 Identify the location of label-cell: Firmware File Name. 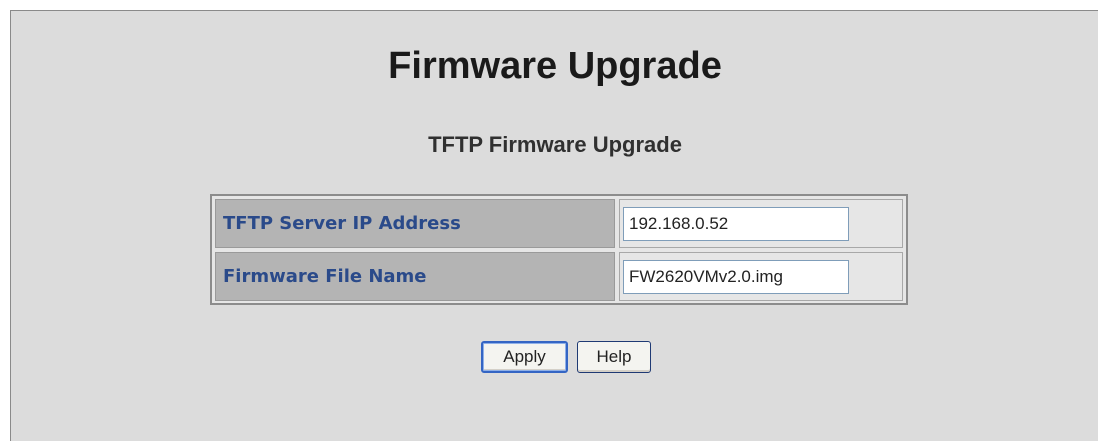
(415, 276).